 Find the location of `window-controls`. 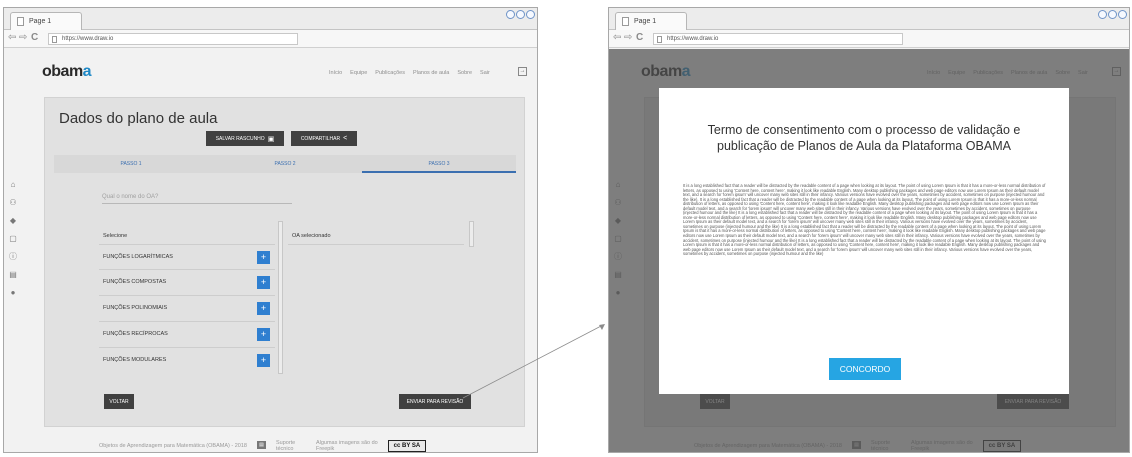

window-controls is located at coordinates (1112, 14).